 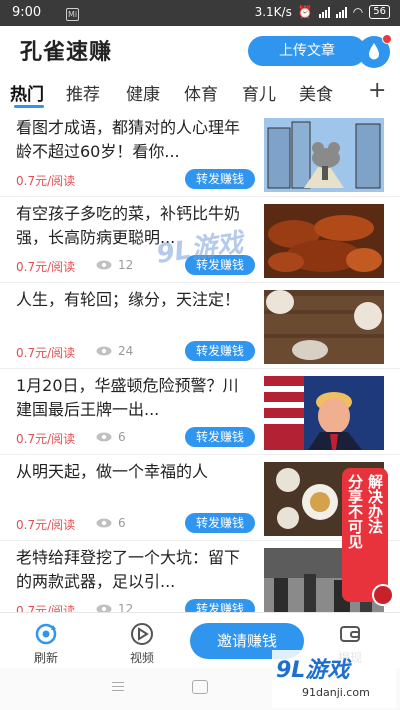 What do you see at coordinates (387, 39) in the screenshot?
I see `notification-dot` at bounding box center [387, 39].